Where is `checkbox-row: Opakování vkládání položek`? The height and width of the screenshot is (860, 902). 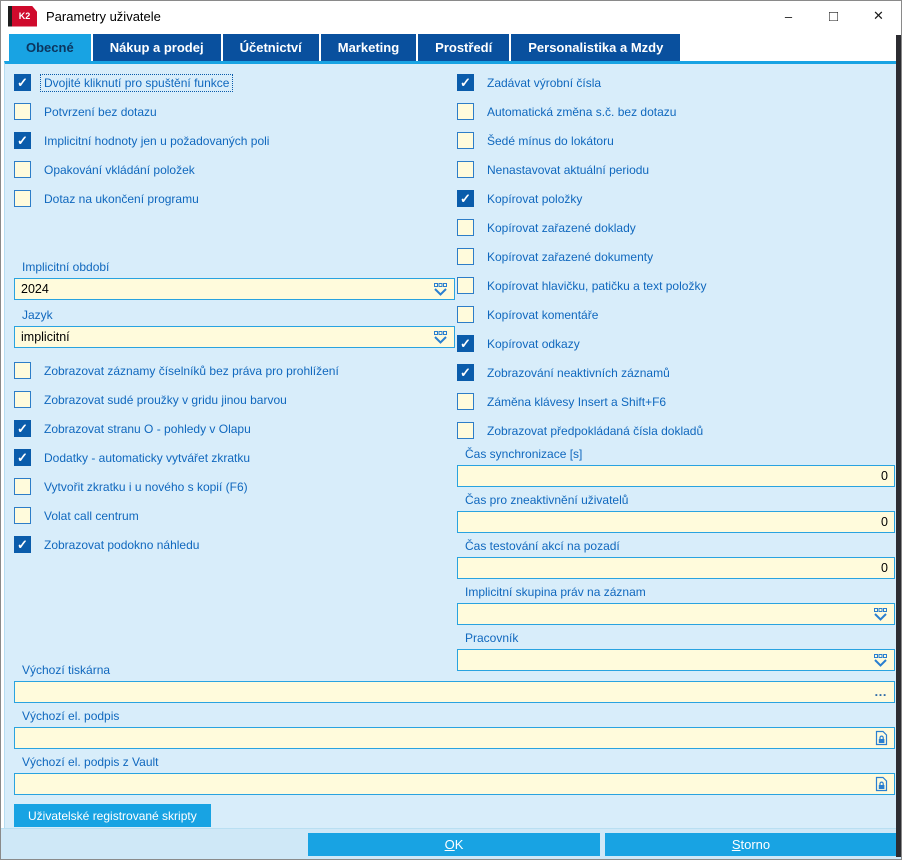
checkbox-row: Opakování vkládání položek is located at coordinates (234, 169).